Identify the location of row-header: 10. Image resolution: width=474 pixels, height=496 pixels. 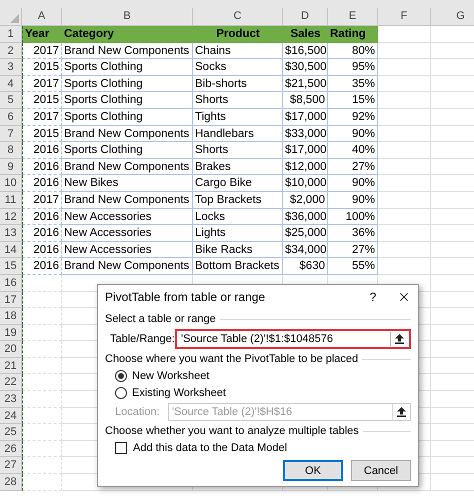
(11, 183).